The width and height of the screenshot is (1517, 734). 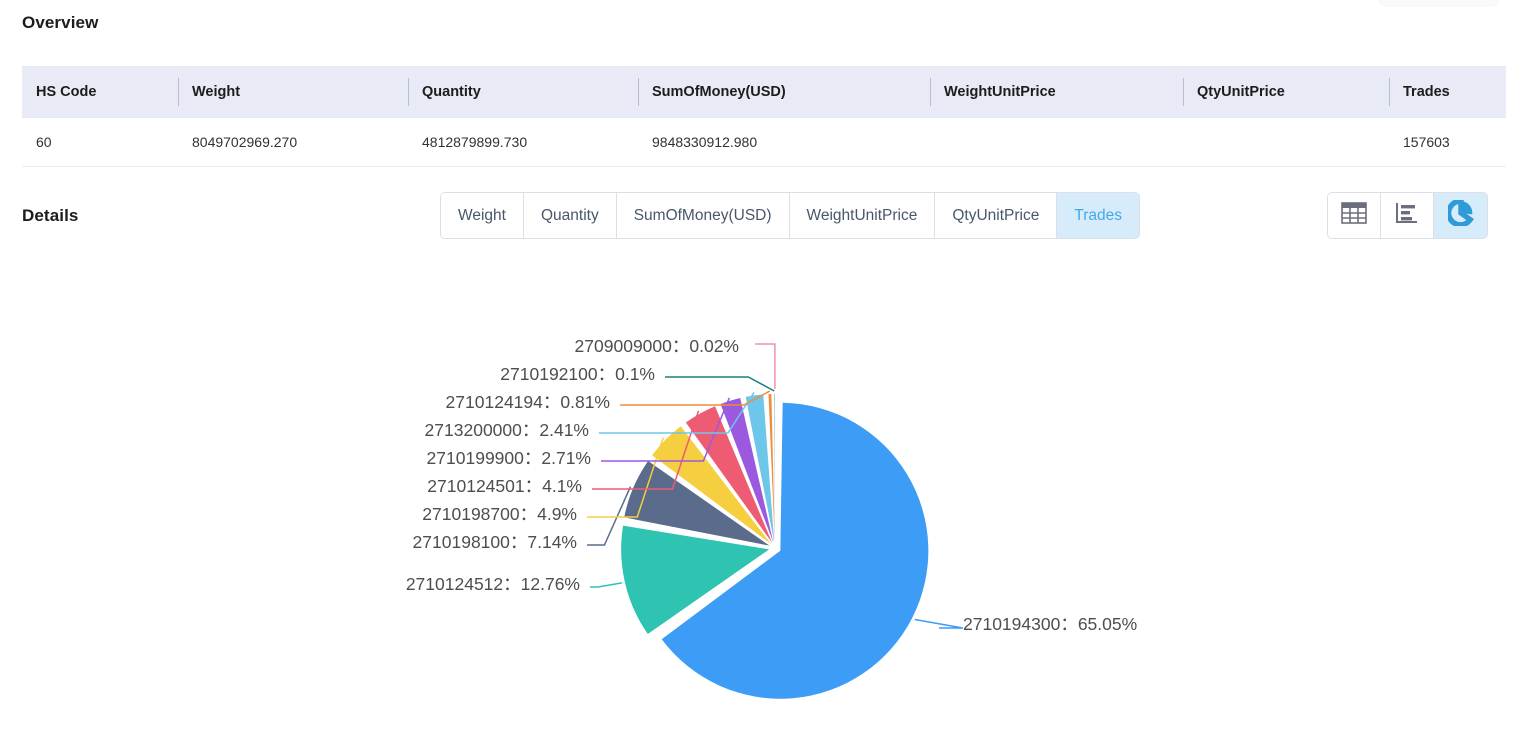 I want to click on column-header-weight: Weight, so click(x=293, y=92).